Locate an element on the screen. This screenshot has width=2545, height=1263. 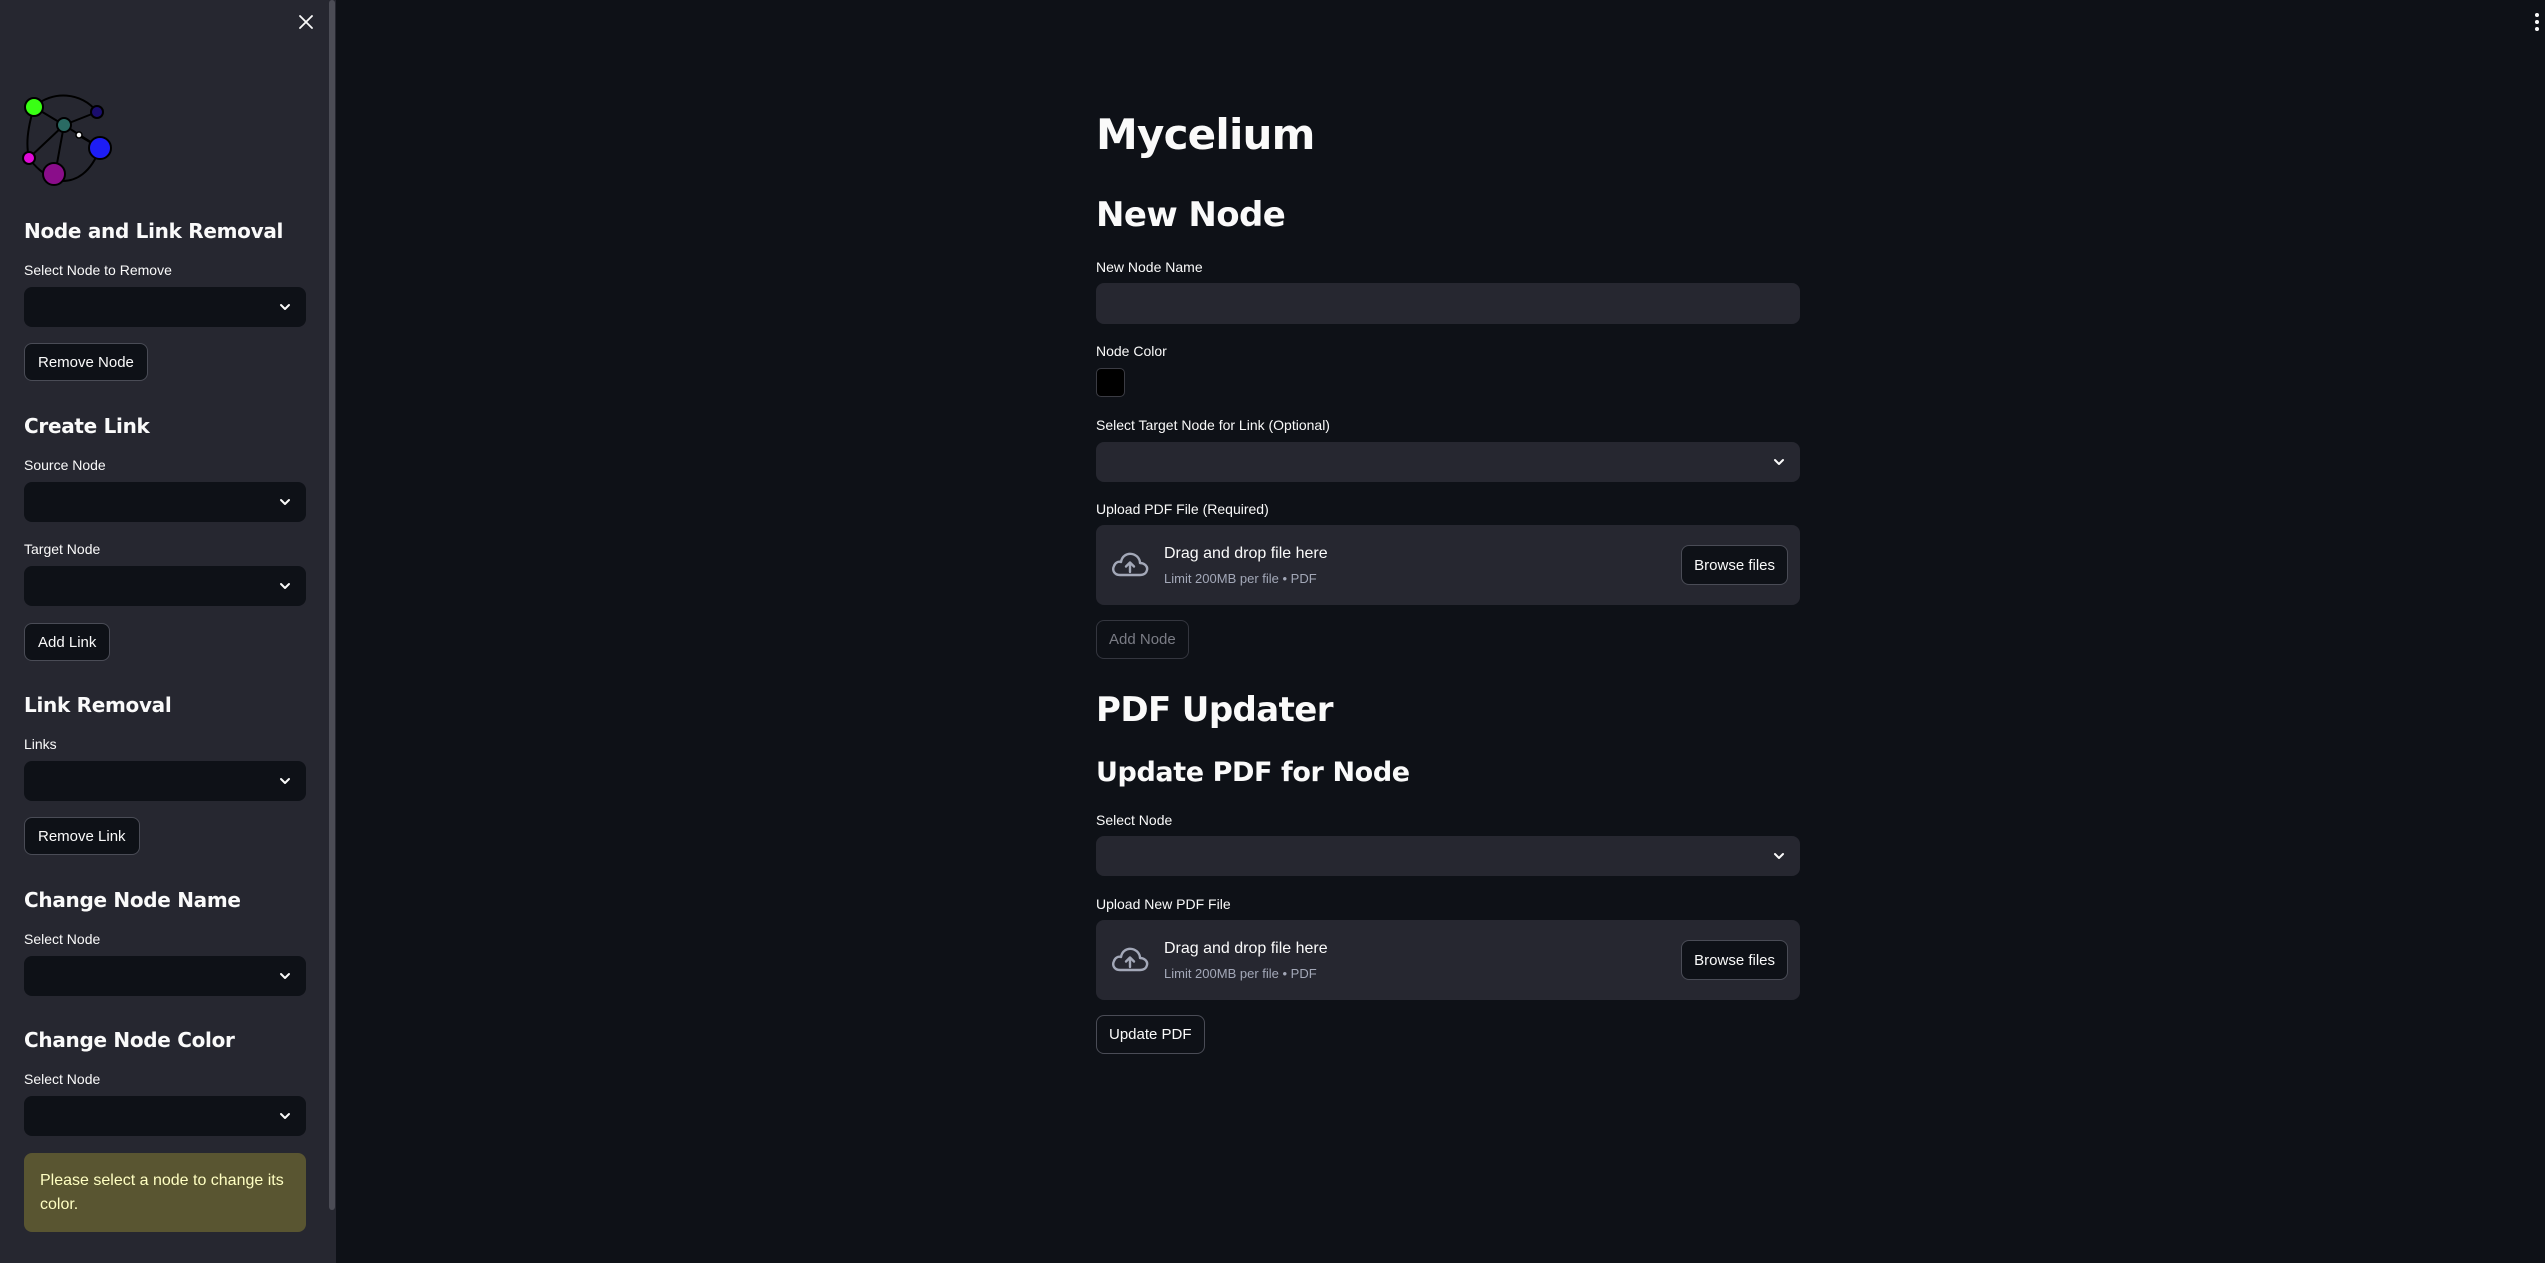
logo-node-small is located at coordinates (79, 135).